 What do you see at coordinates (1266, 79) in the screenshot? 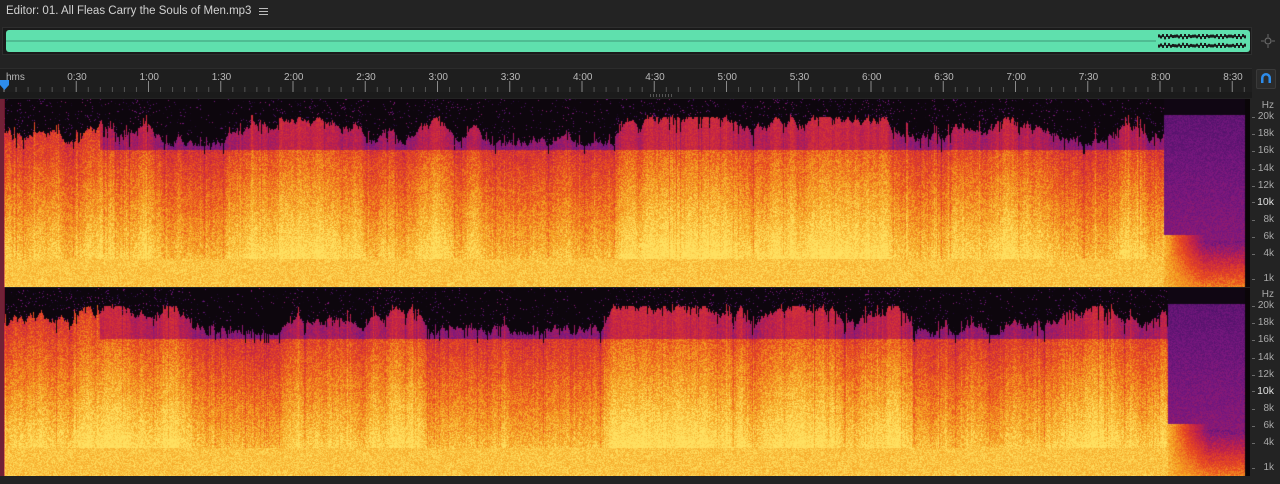
I see `snap-toggle-button` at bounding box center [1266, 79].